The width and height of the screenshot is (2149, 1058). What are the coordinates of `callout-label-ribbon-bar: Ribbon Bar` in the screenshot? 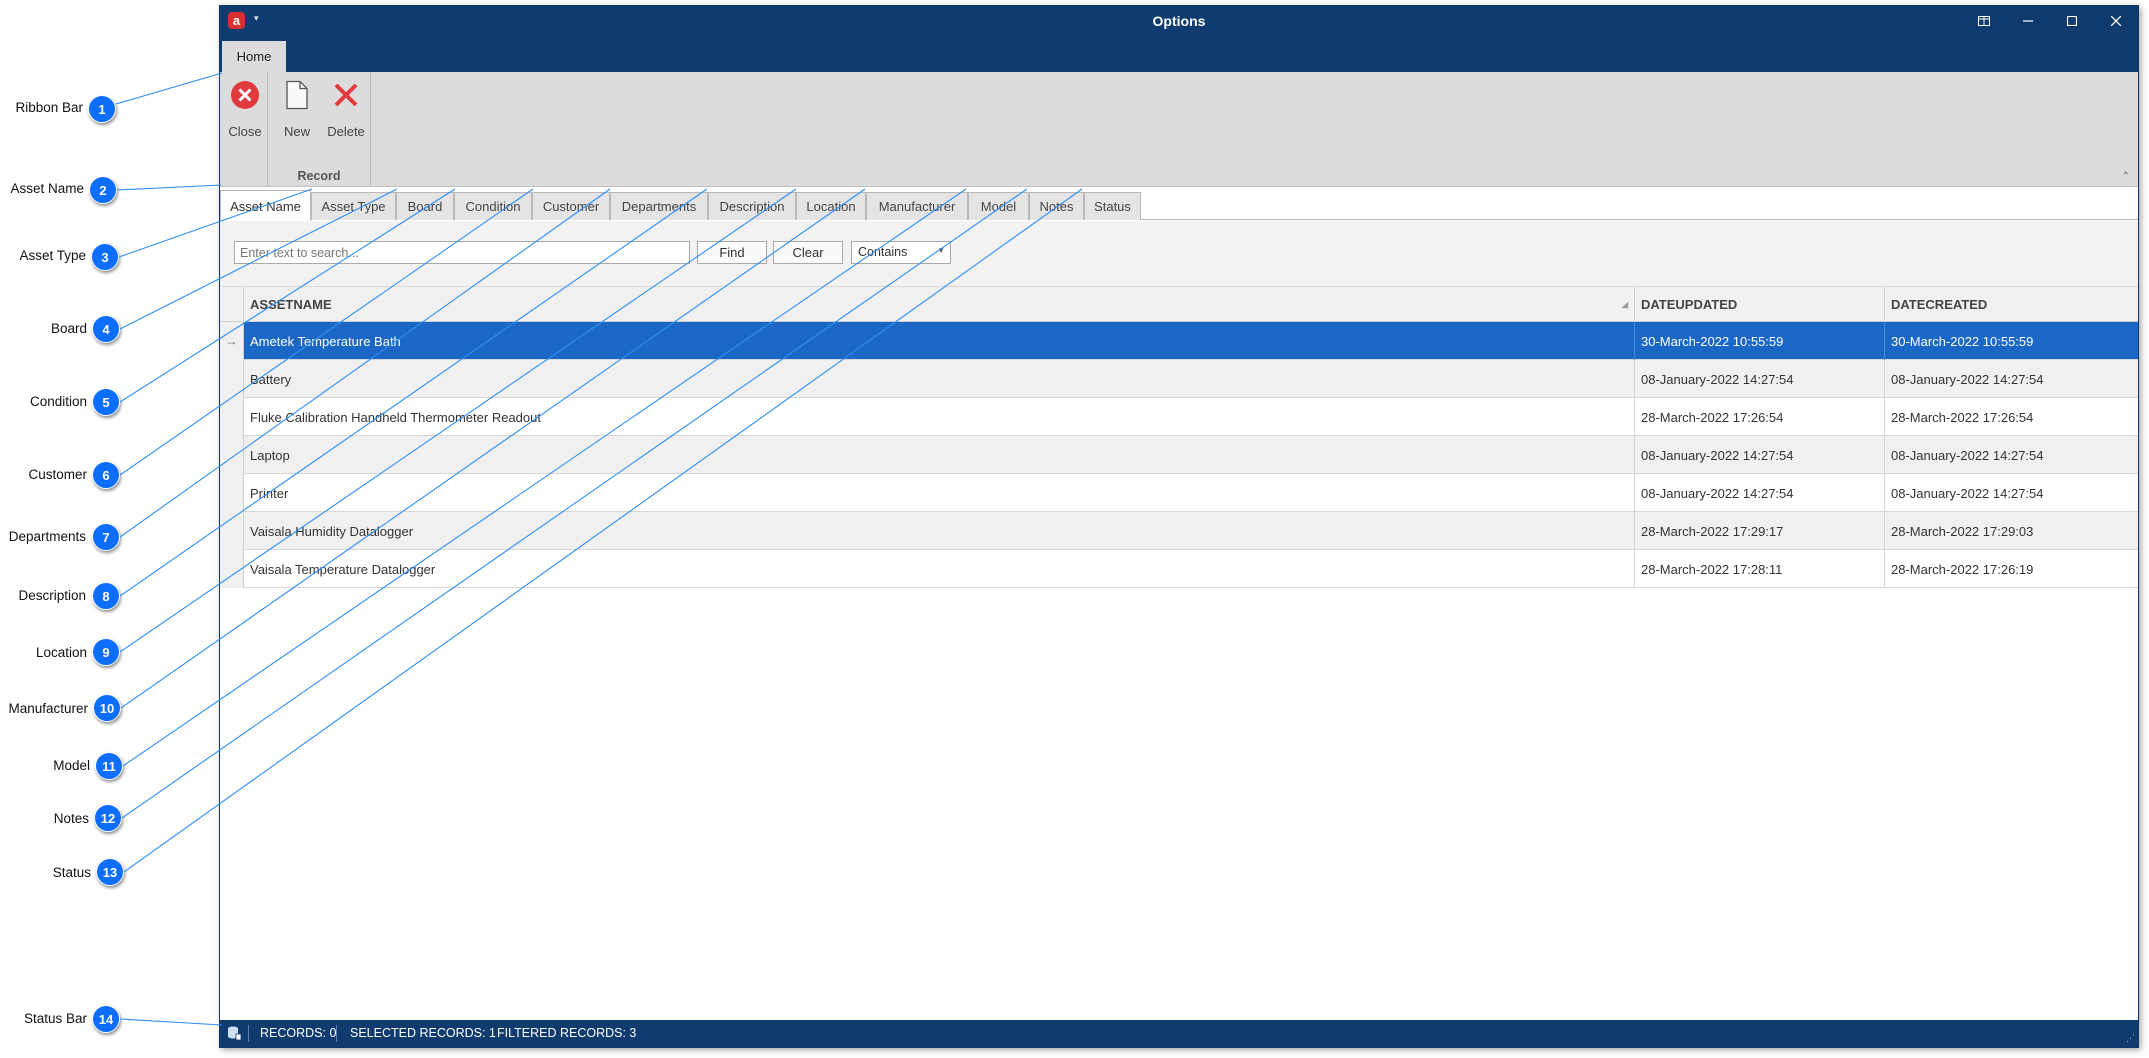 It's located at (49, 107).